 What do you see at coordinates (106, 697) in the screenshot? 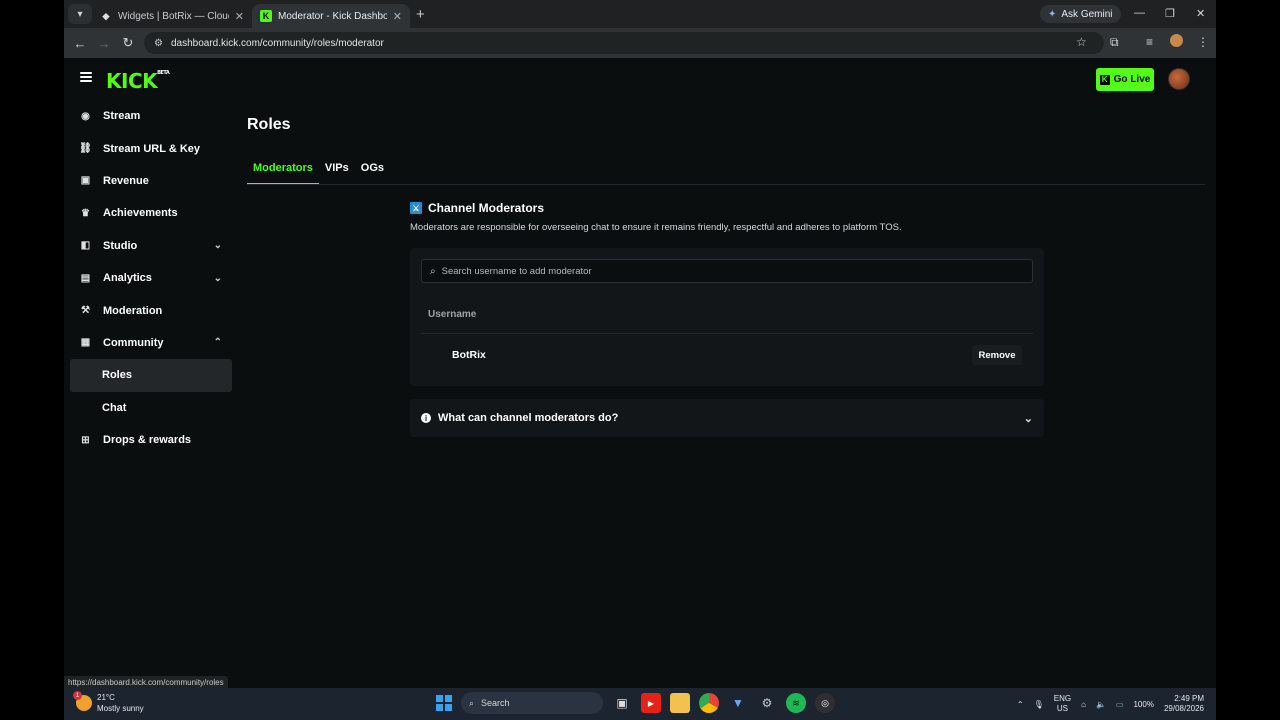
I see `weather-temp: 21°C` at bounding box center [106, 697].